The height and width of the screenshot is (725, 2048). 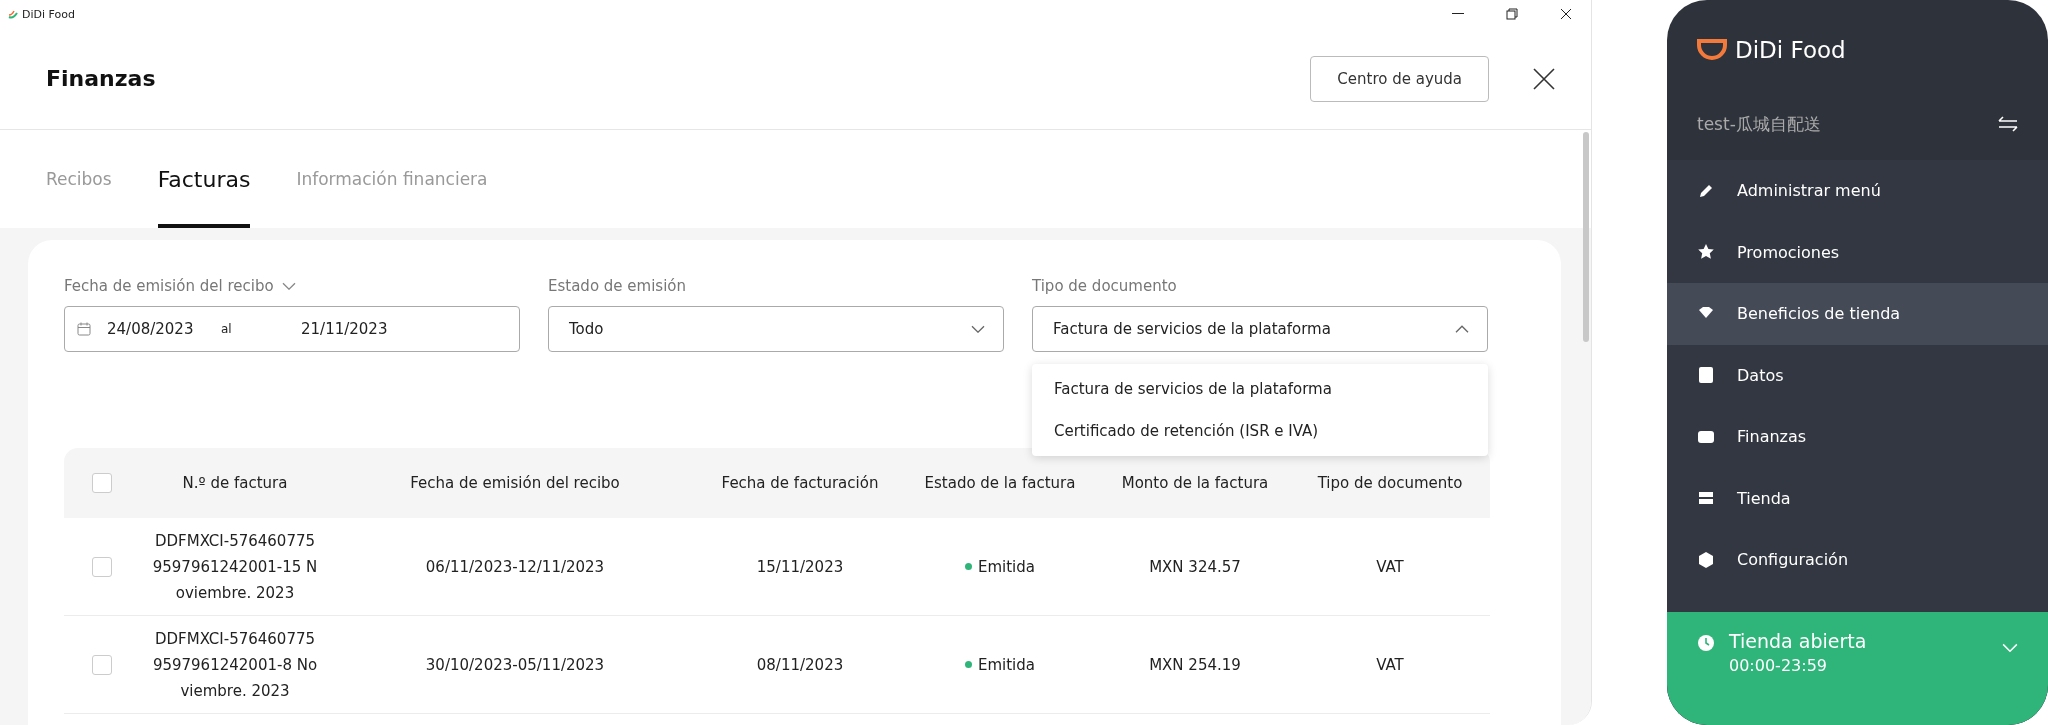 What do you see at coordinates (800, 567) in the screenshot?
I see `table-cell-text: 15/11/2023` at bounding box center [800, 567].